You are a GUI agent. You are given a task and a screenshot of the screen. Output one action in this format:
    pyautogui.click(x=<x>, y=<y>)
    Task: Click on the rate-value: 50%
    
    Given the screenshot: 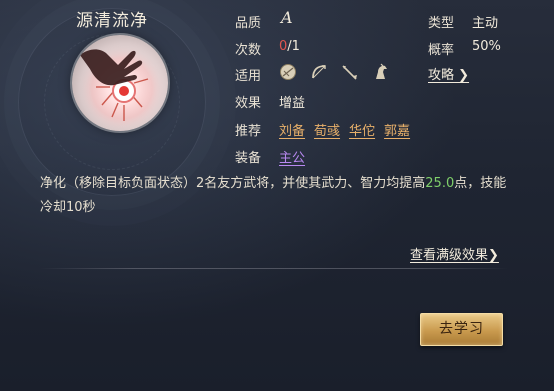 What is the action you would take?
    pyautogui.click(x=486, y=46)
    